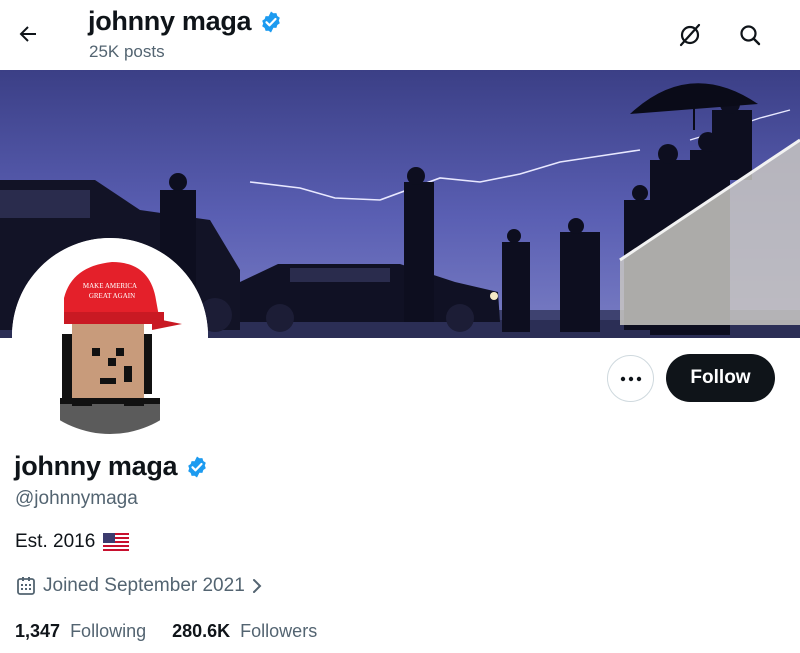 This screenshot has width=800, height=653. What do you see at coordinates (170, 21) in the screenshot?
I see `header-name: johnny maga` at bounding box center [170, 21].